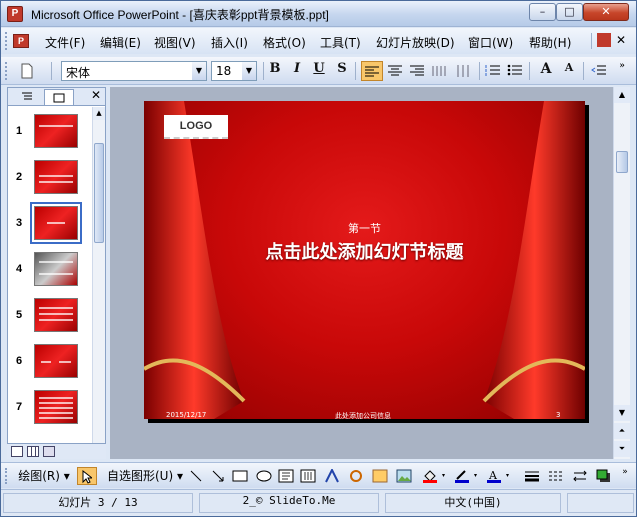  What do you see at coordinates (622, 431) in the screenshot?
I see `previous-slide-icon: ⏶` at bounding box center [622, 431].